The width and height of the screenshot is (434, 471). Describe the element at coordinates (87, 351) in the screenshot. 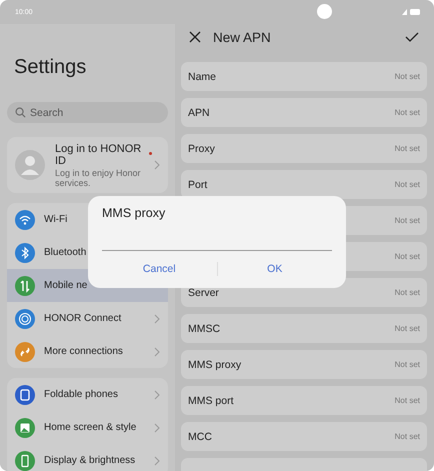

I see `settings-item: More connections` at that location.